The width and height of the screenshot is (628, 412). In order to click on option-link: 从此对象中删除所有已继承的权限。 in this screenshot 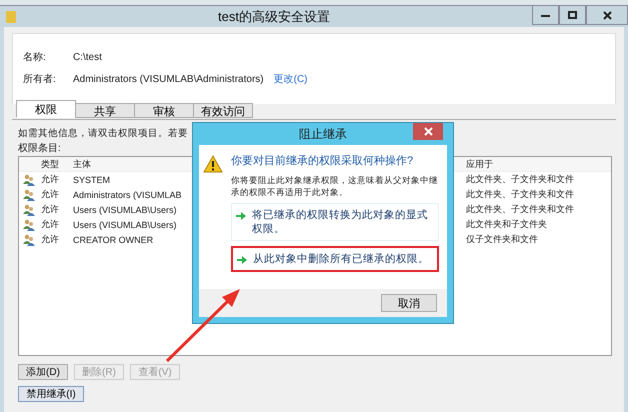, I will do `click(335, 259)`.